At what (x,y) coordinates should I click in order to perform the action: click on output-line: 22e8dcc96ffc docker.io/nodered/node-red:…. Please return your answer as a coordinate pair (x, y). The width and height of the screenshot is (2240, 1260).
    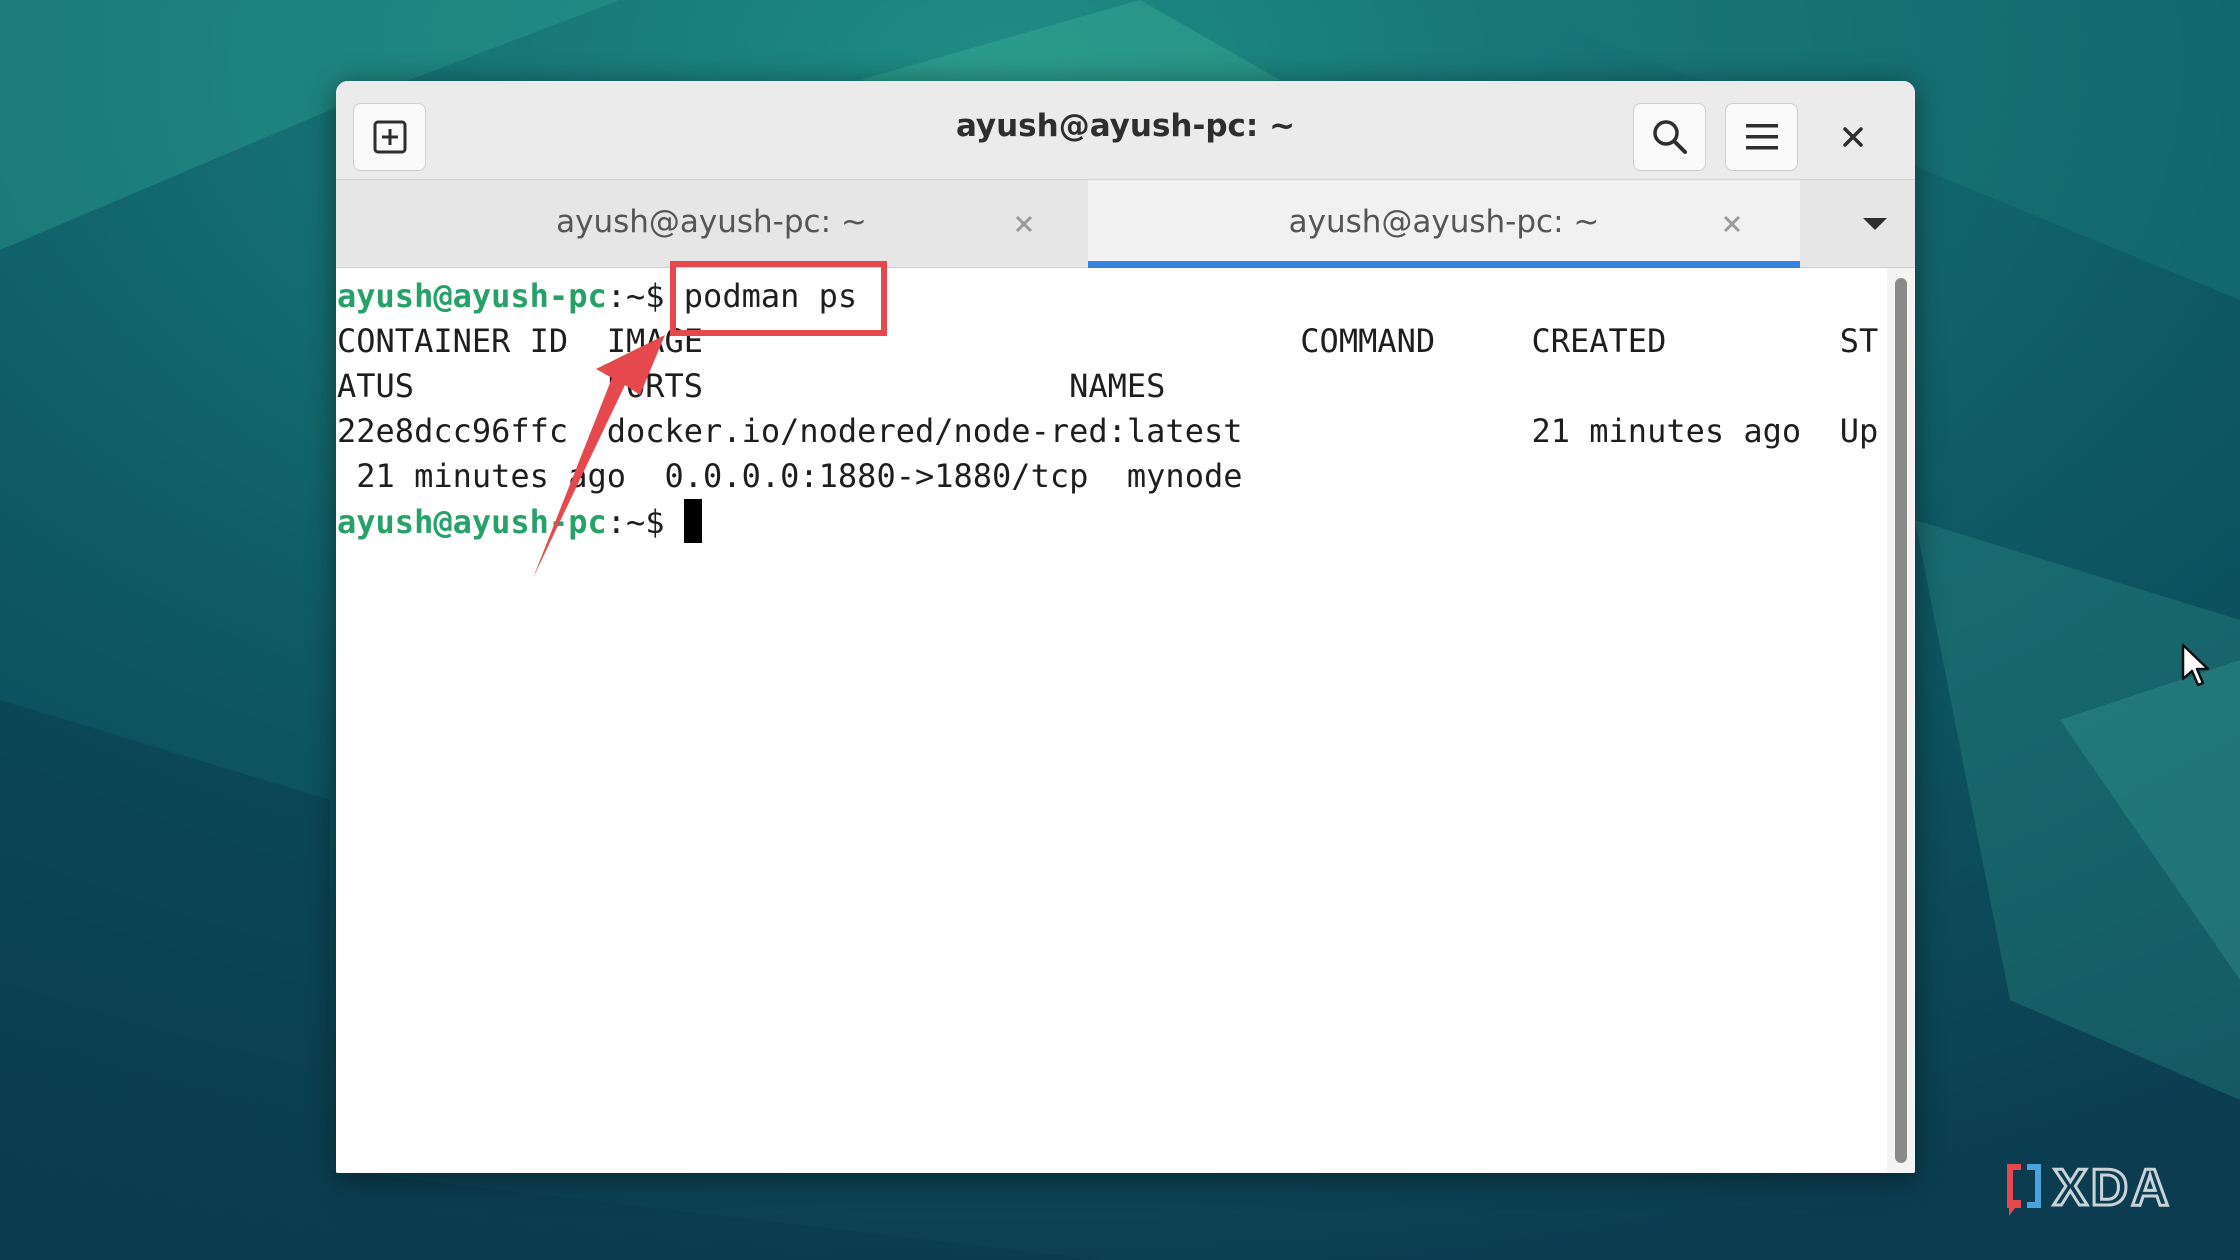
    Looking at the image, I should click on (1108, 431).